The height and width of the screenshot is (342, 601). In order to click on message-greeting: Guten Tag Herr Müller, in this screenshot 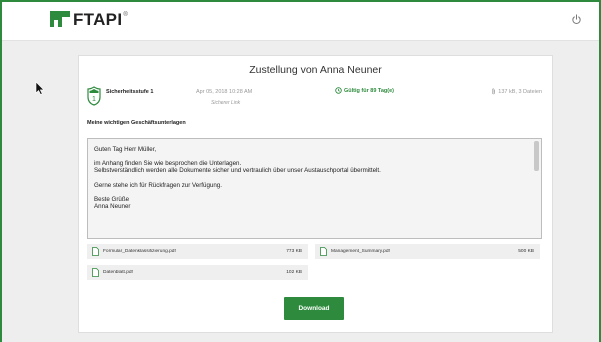, I will do `click(125, 149)`.